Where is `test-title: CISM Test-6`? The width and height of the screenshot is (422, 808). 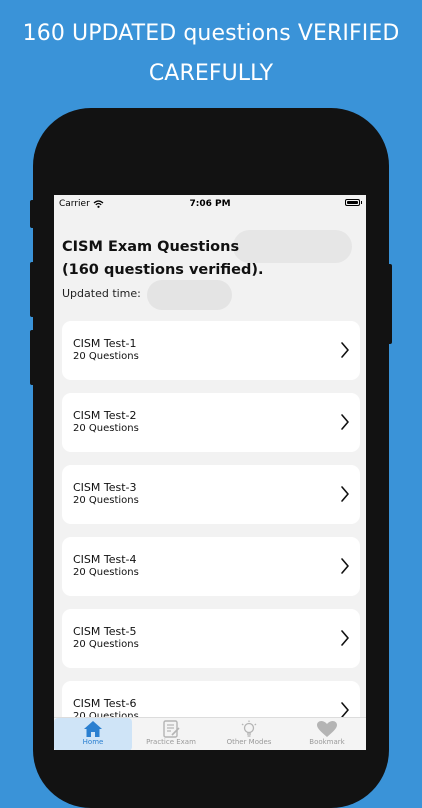 test-title: CISM Test-6 is located at coordinates (105, 703).